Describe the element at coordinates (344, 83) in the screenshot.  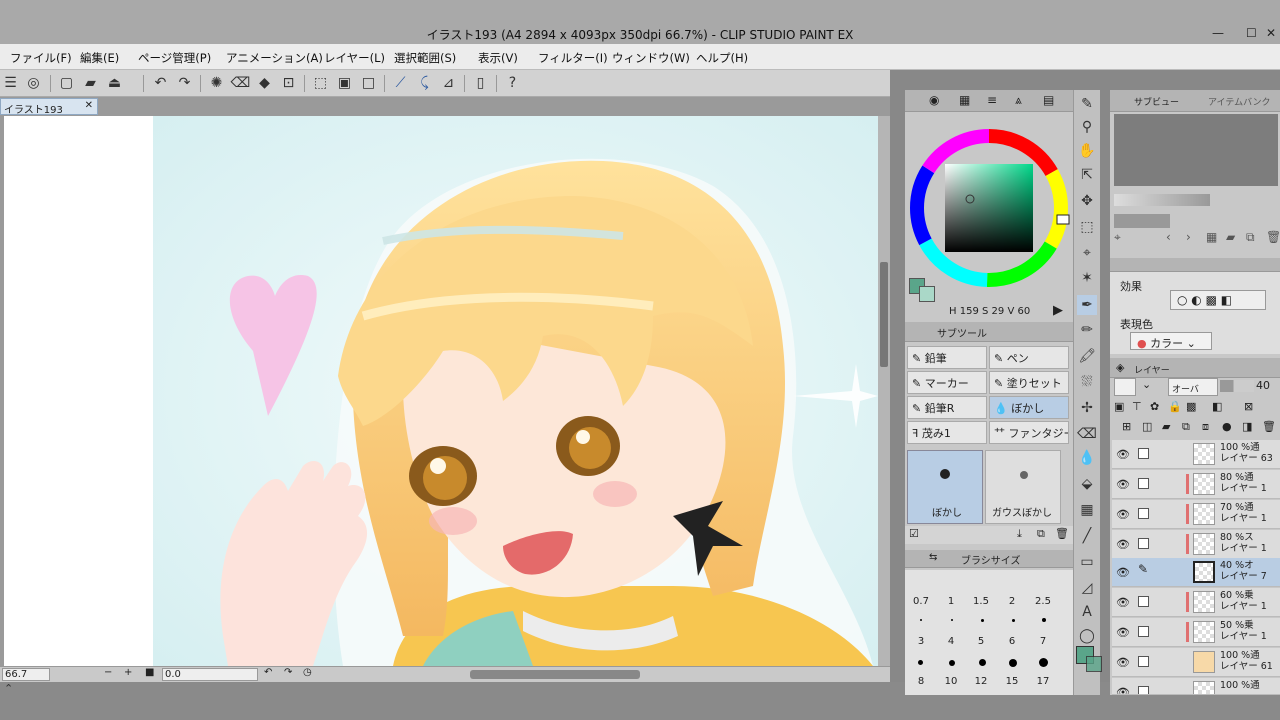
I see `invert-selection-icon: ▣` at that location.